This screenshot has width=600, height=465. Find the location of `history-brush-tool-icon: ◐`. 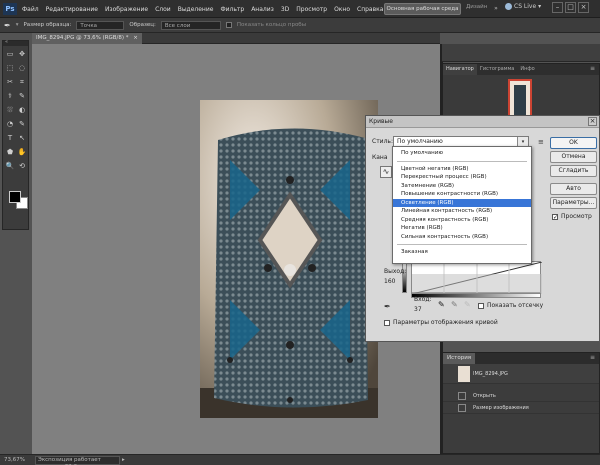

history-brush-tool-icon: ◐ is located at coordinates (22, 110).